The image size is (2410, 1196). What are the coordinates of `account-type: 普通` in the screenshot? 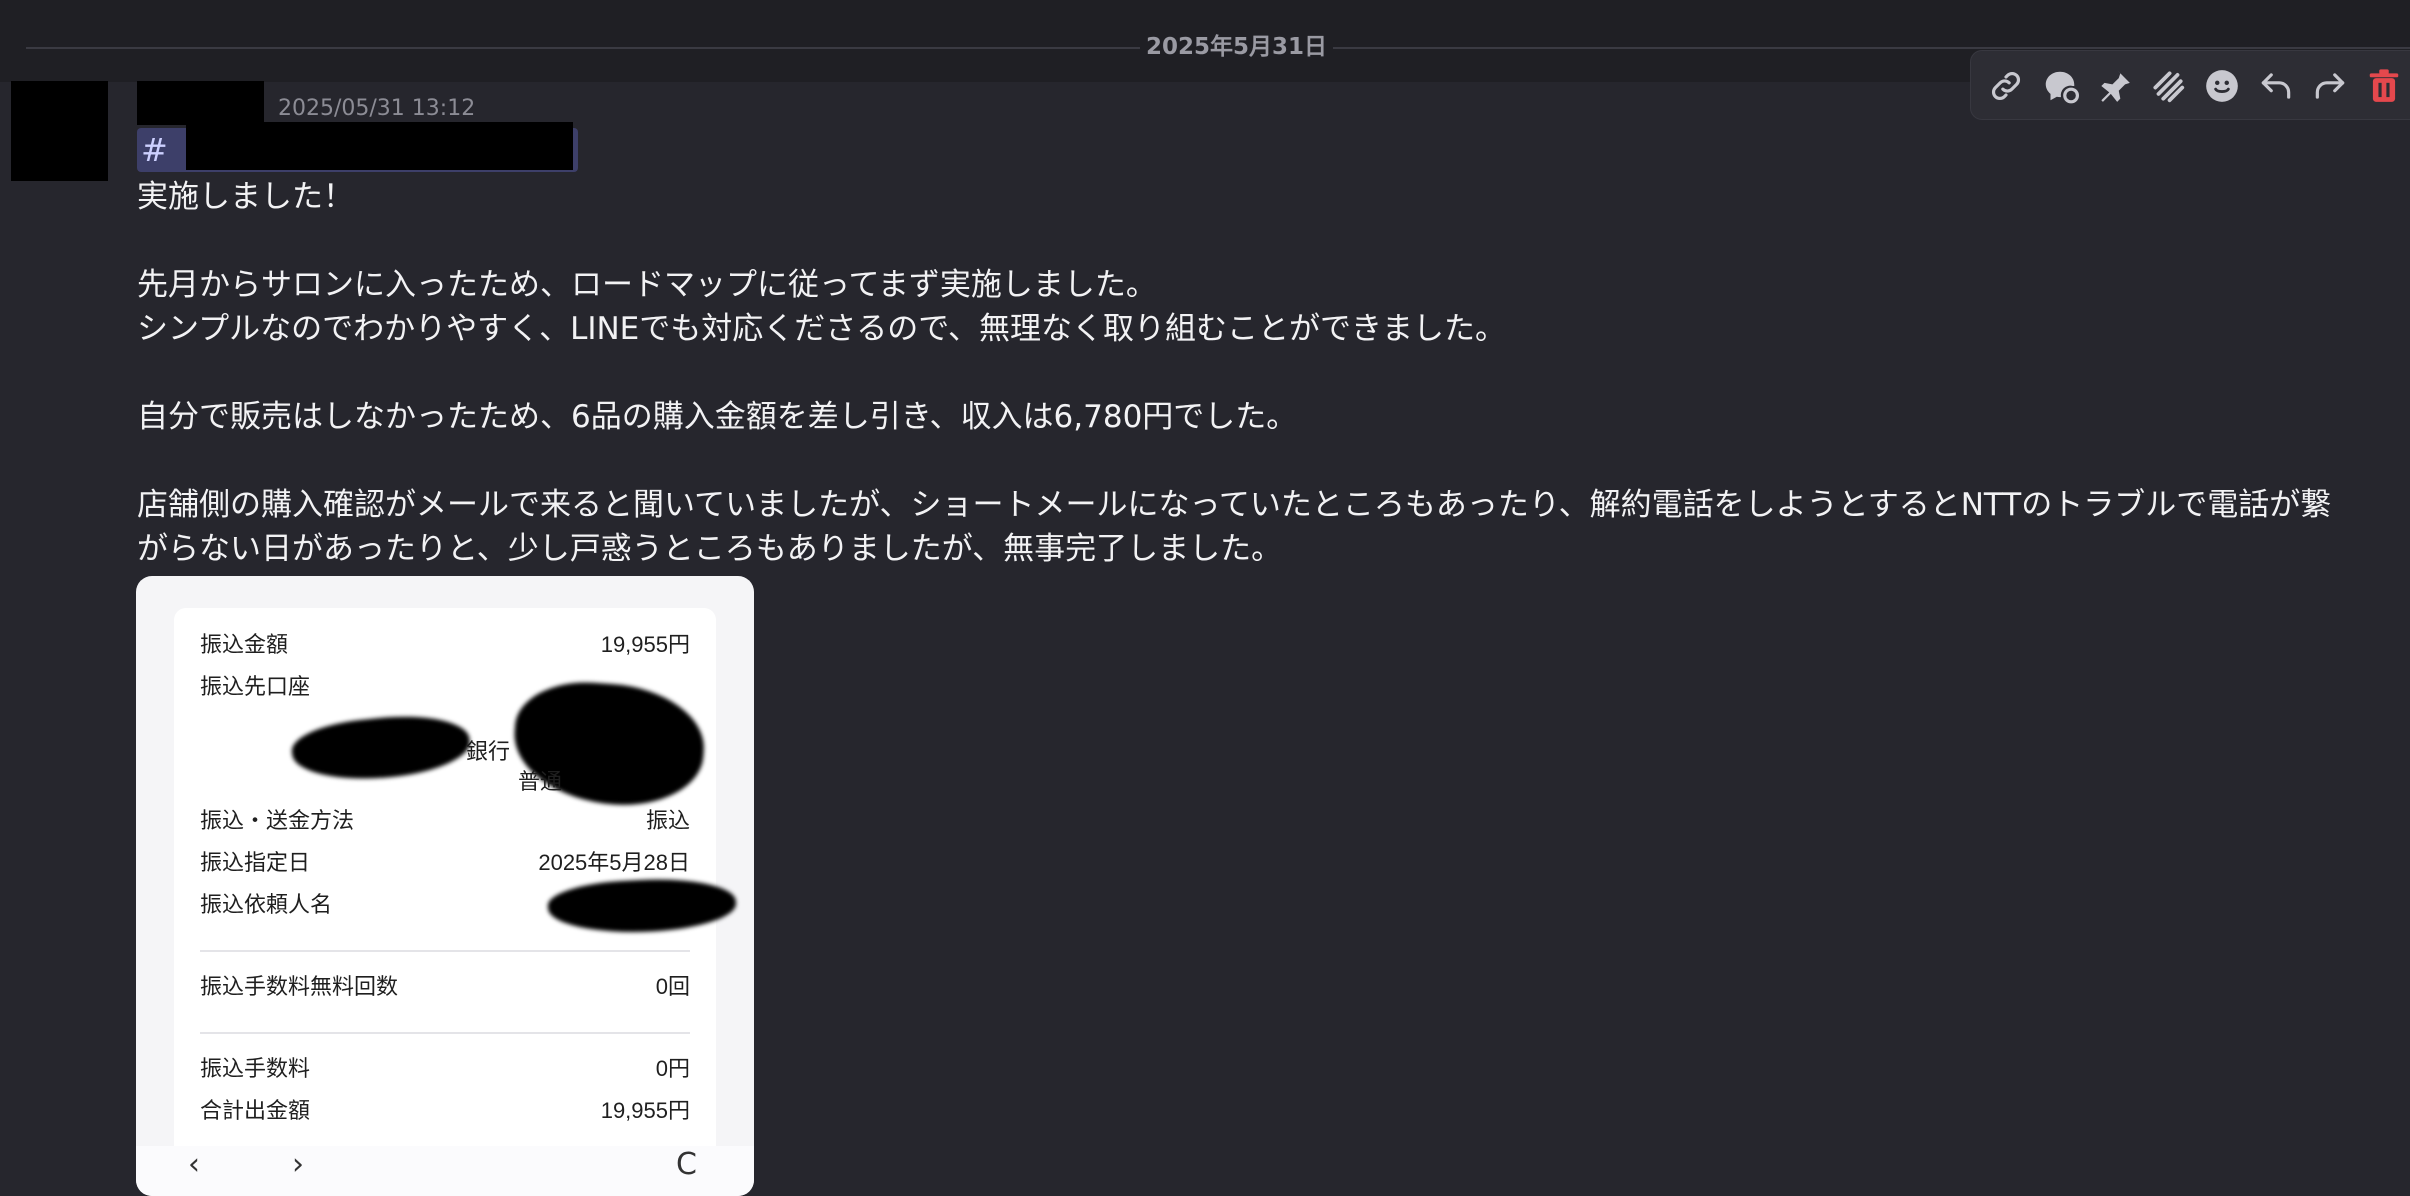 It's located at (540, 781).